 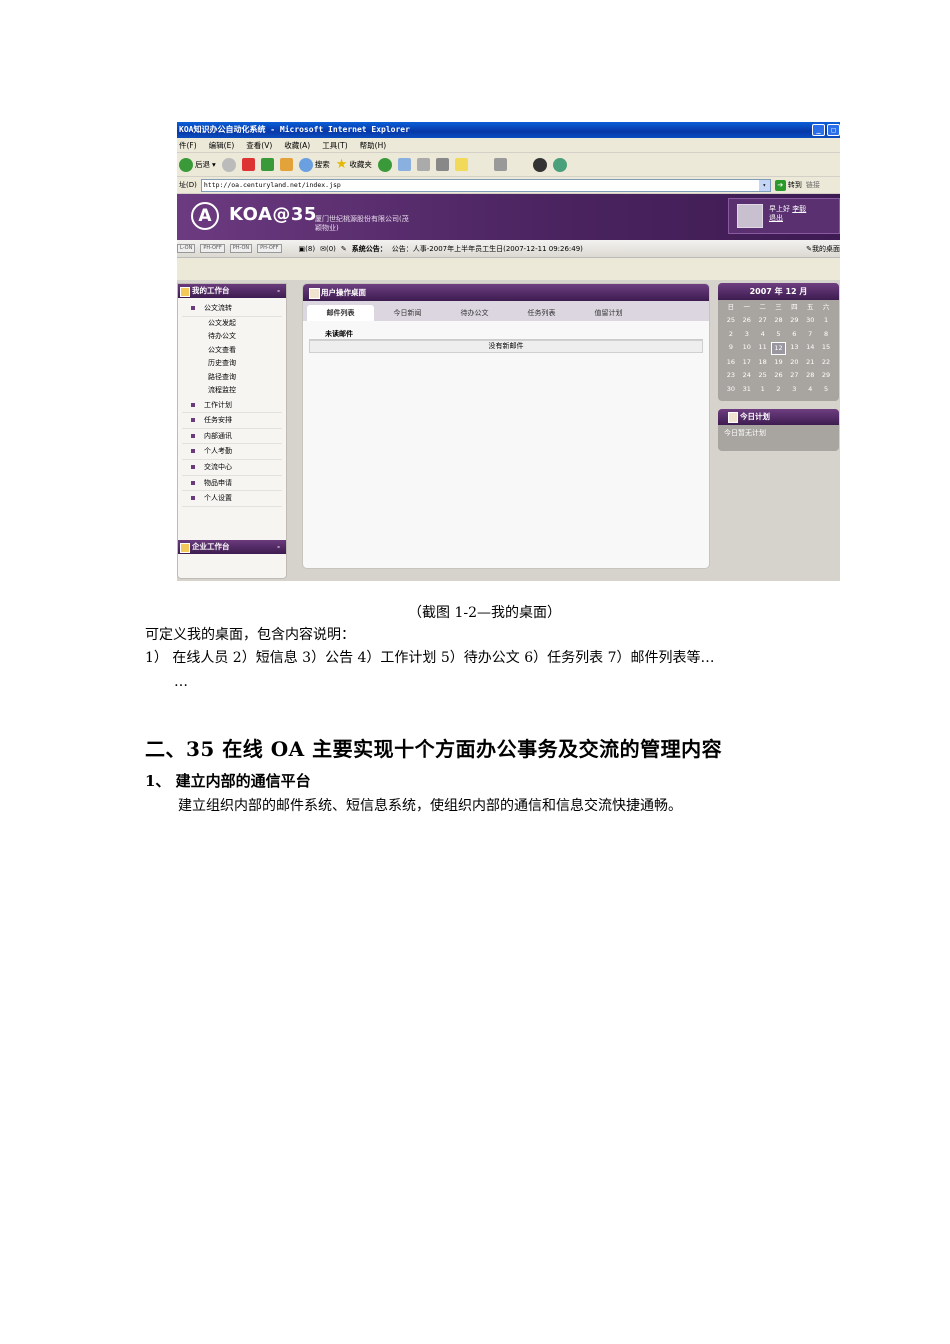 I want to click on calendar-day: 9, so click(x=731, y=348).